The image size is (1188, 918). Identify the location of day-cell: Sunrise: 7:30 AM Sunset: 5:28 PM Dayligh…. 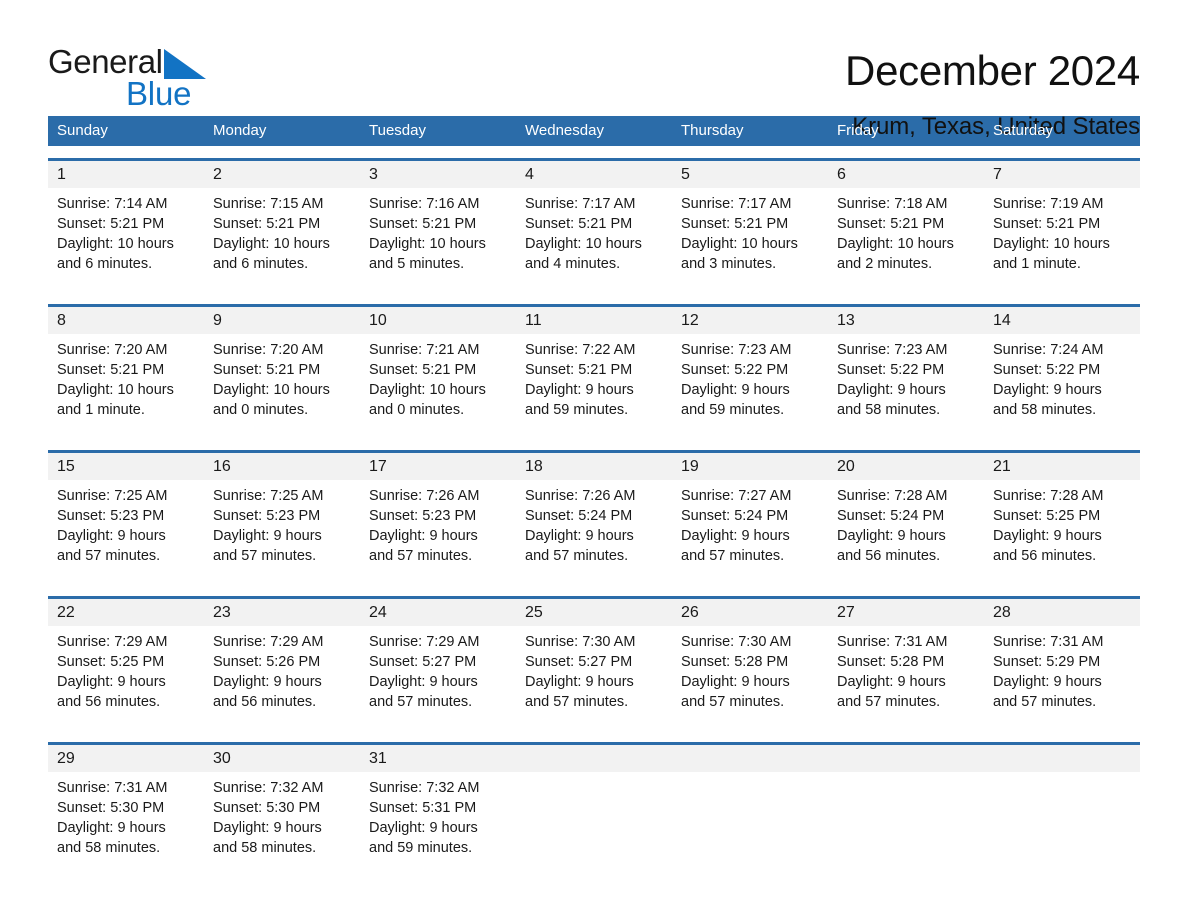
(750, 678).